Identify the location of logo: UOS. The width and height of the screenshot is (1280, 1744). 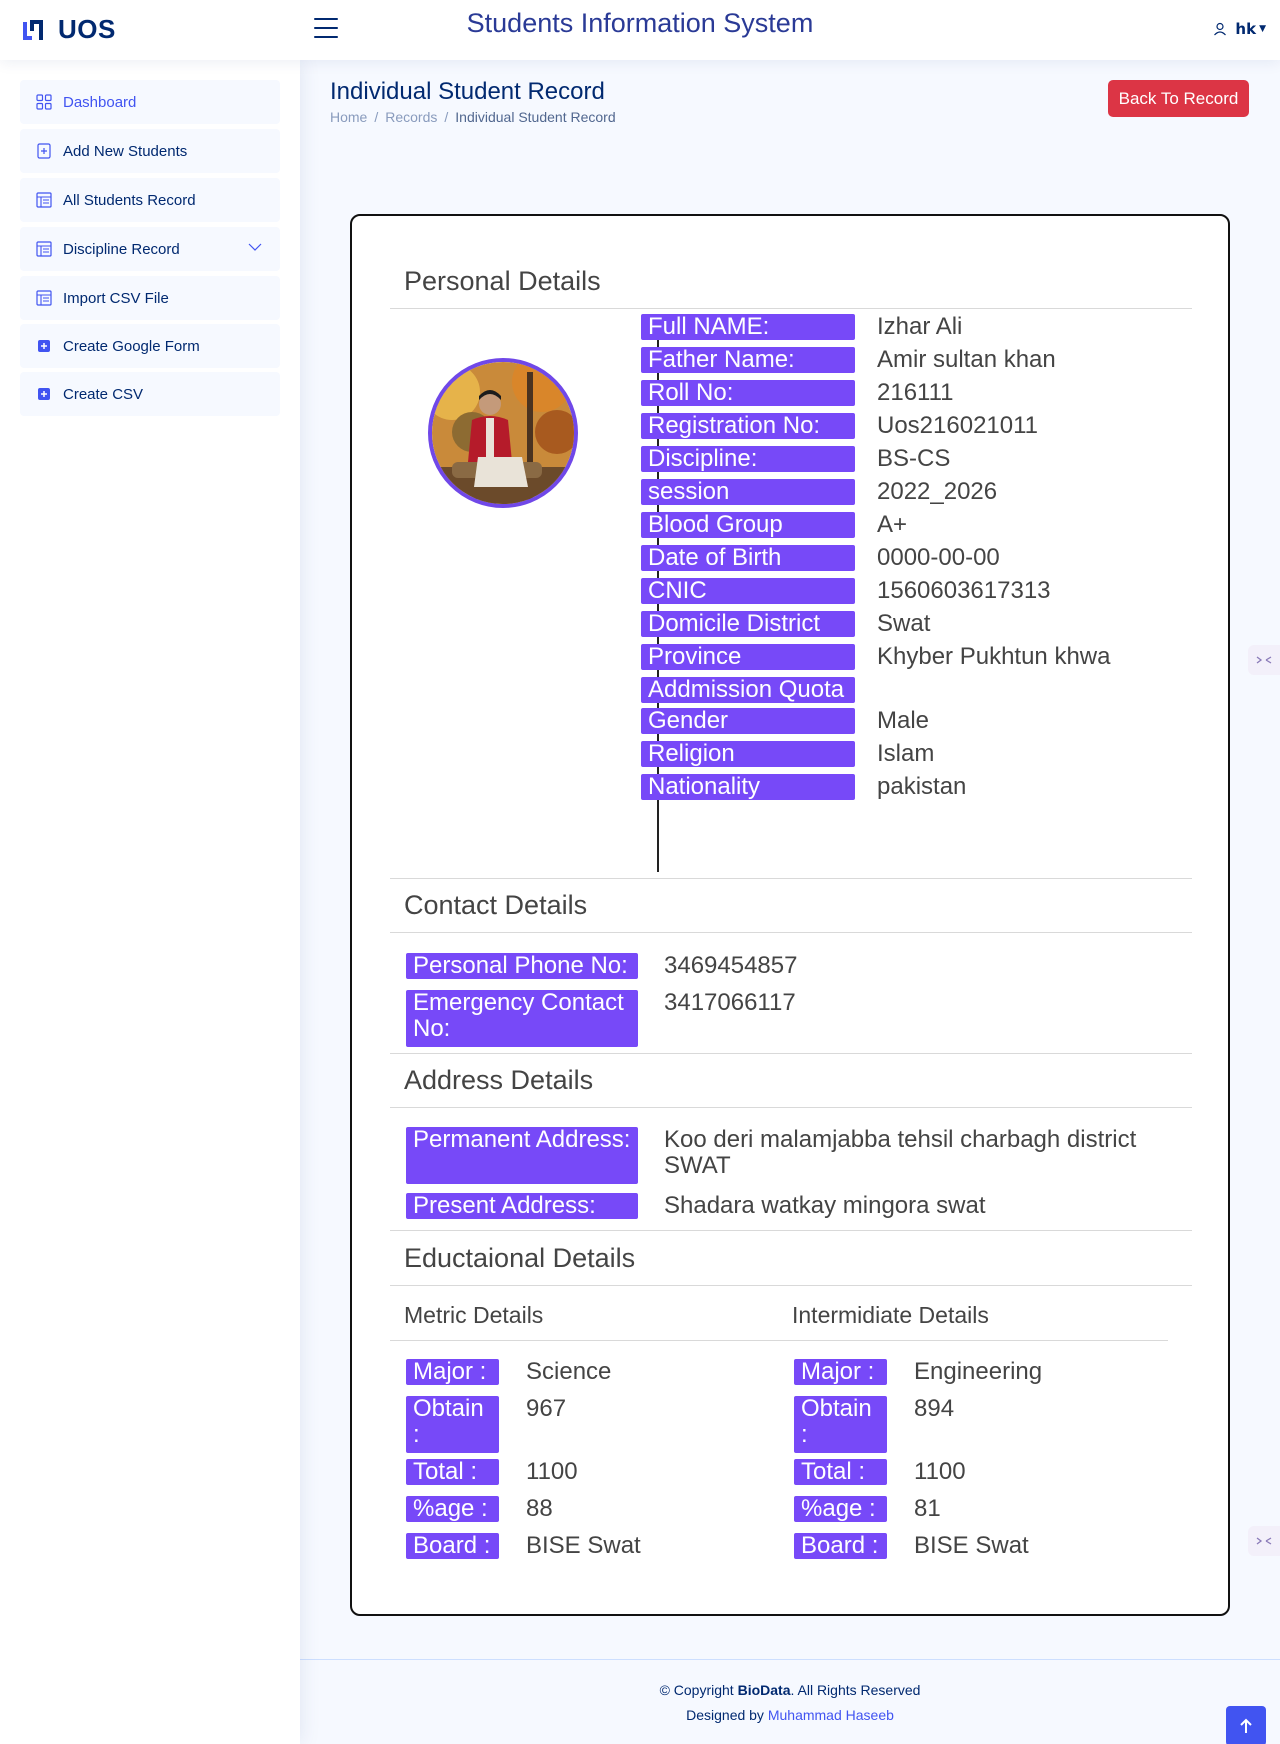
(68, 29).